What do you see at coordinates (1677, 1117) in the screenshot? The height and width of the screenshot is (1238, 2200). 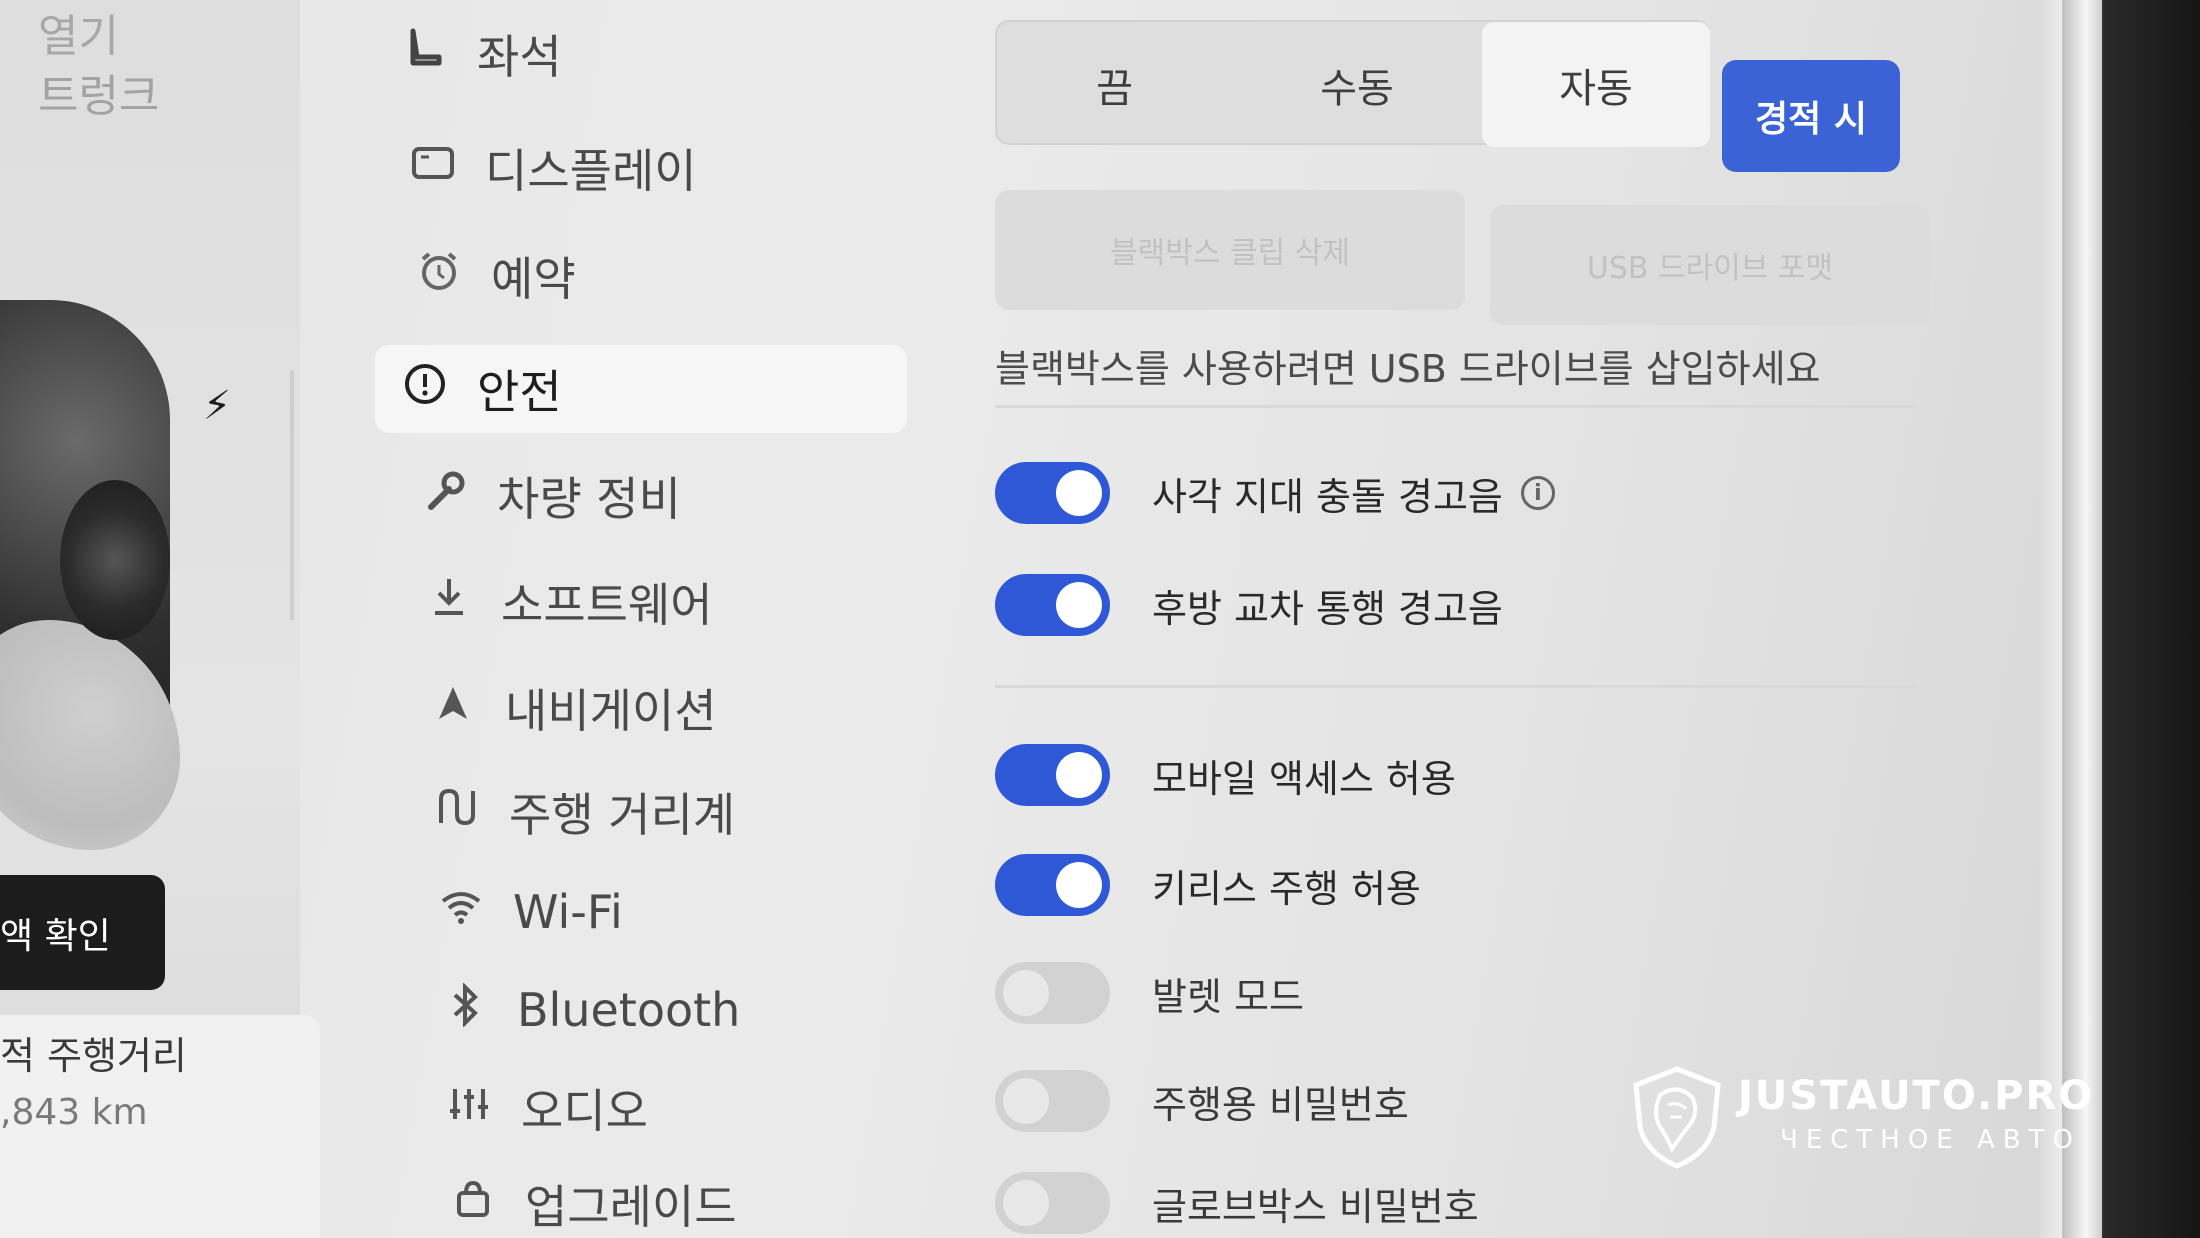 I see `lion-shield-logo` at bounding box center [1677, 1117].